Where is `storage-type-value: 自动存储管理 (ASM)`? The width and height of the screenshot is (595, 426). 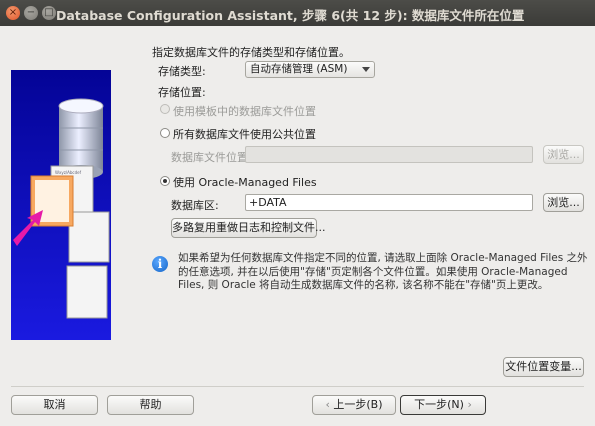
storage-type-value: 自动存储管理 (ASM) is located at coordinates (299, 69).